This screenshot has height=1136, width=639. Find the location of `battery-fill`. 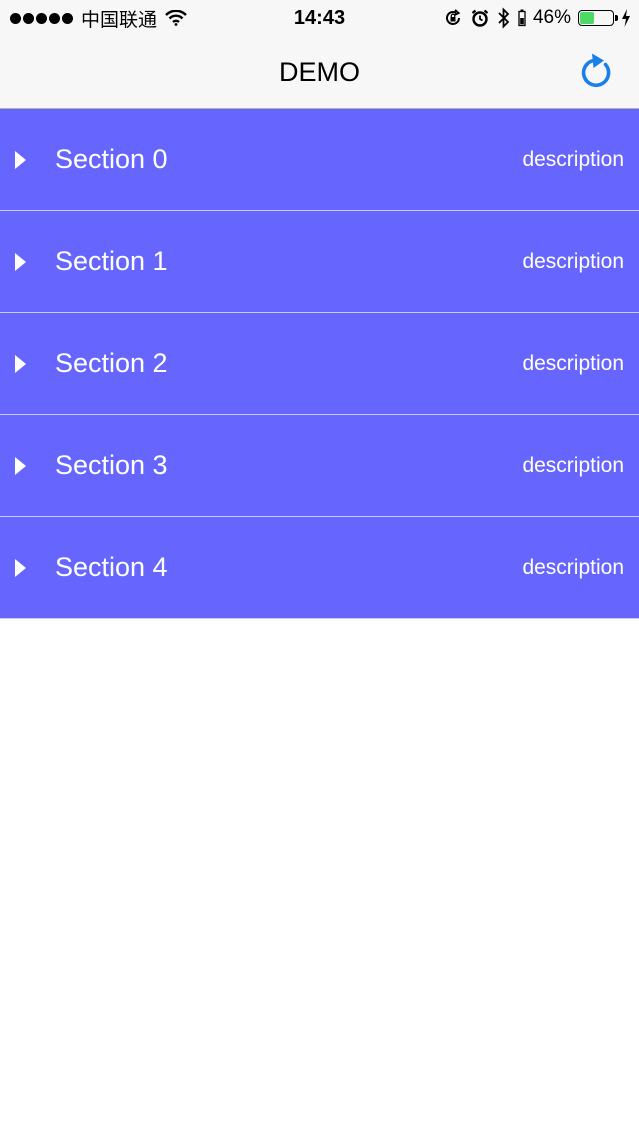

battery-fill is located at coordinates (587, 18).